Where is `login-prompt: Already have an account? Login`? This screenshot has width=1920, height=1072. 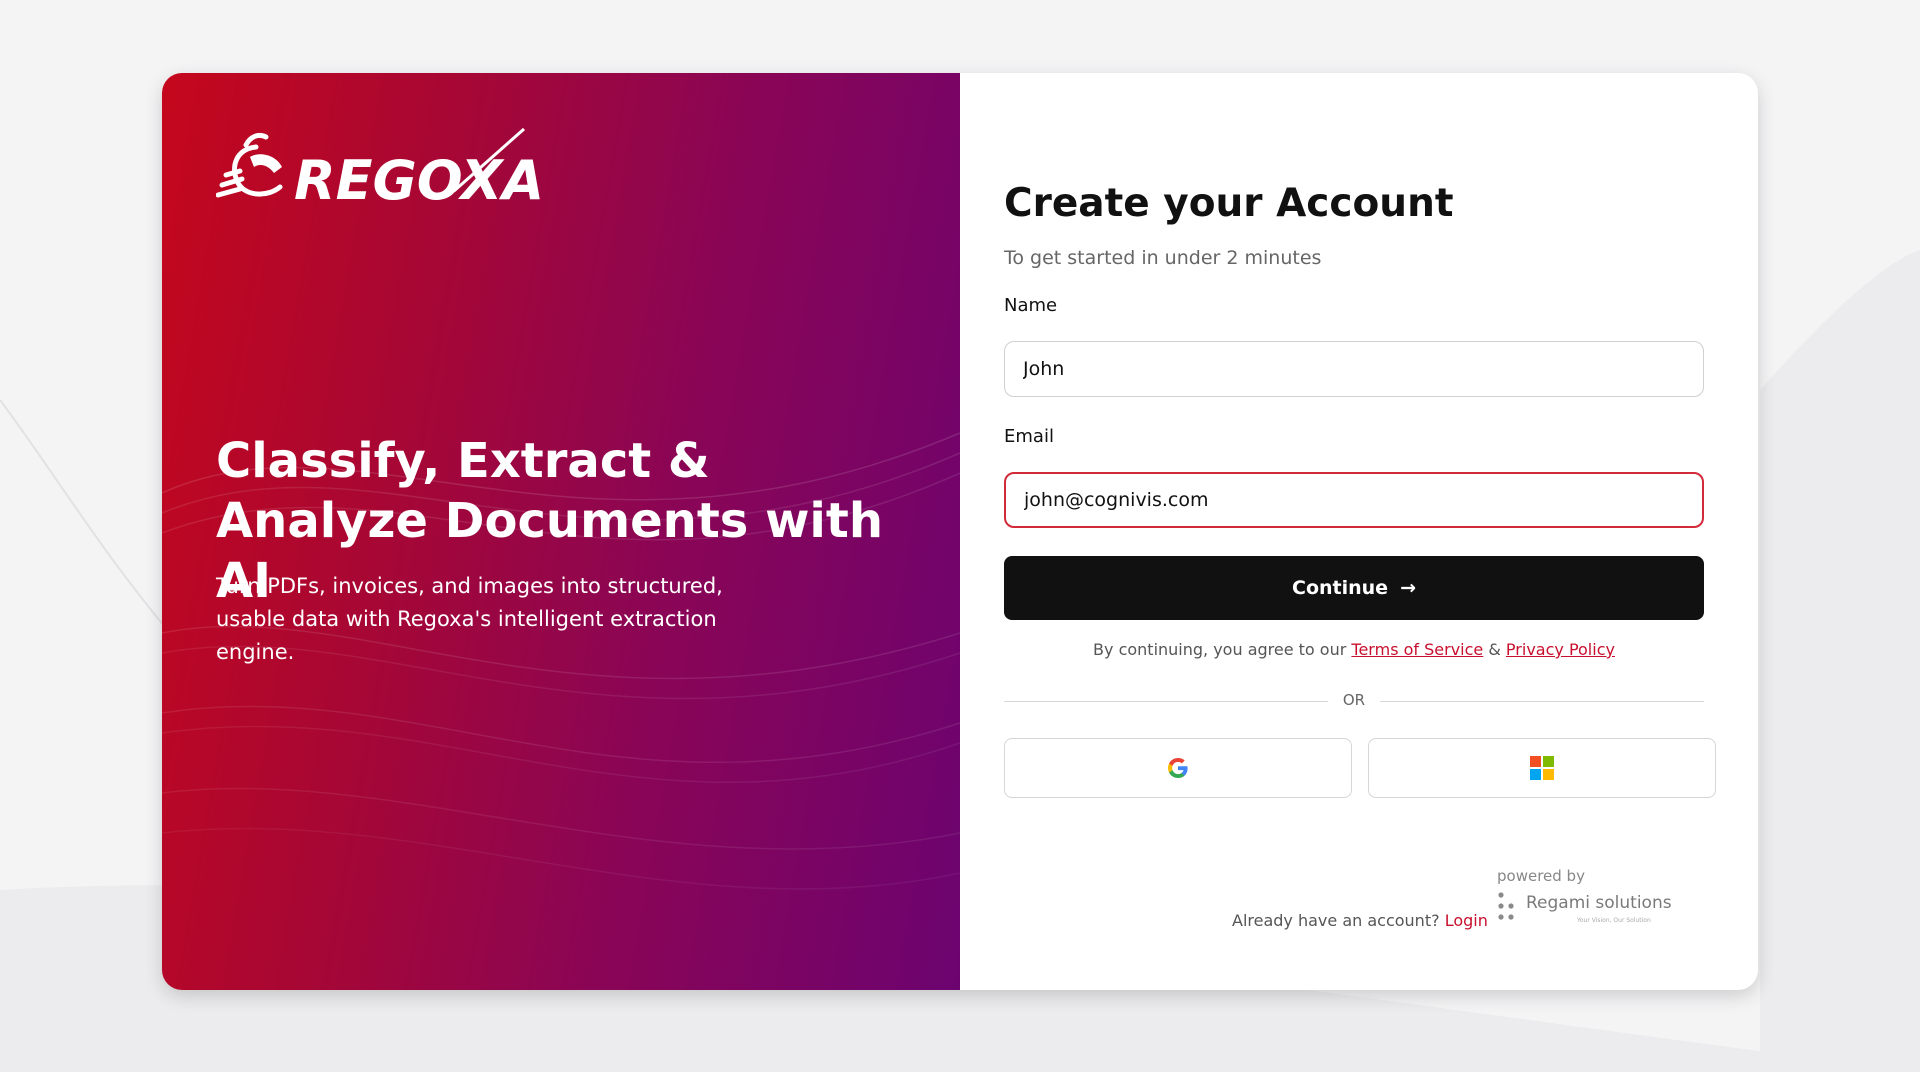
login-prompt: Already have an account? Login is located at coordinates (1360, 920).